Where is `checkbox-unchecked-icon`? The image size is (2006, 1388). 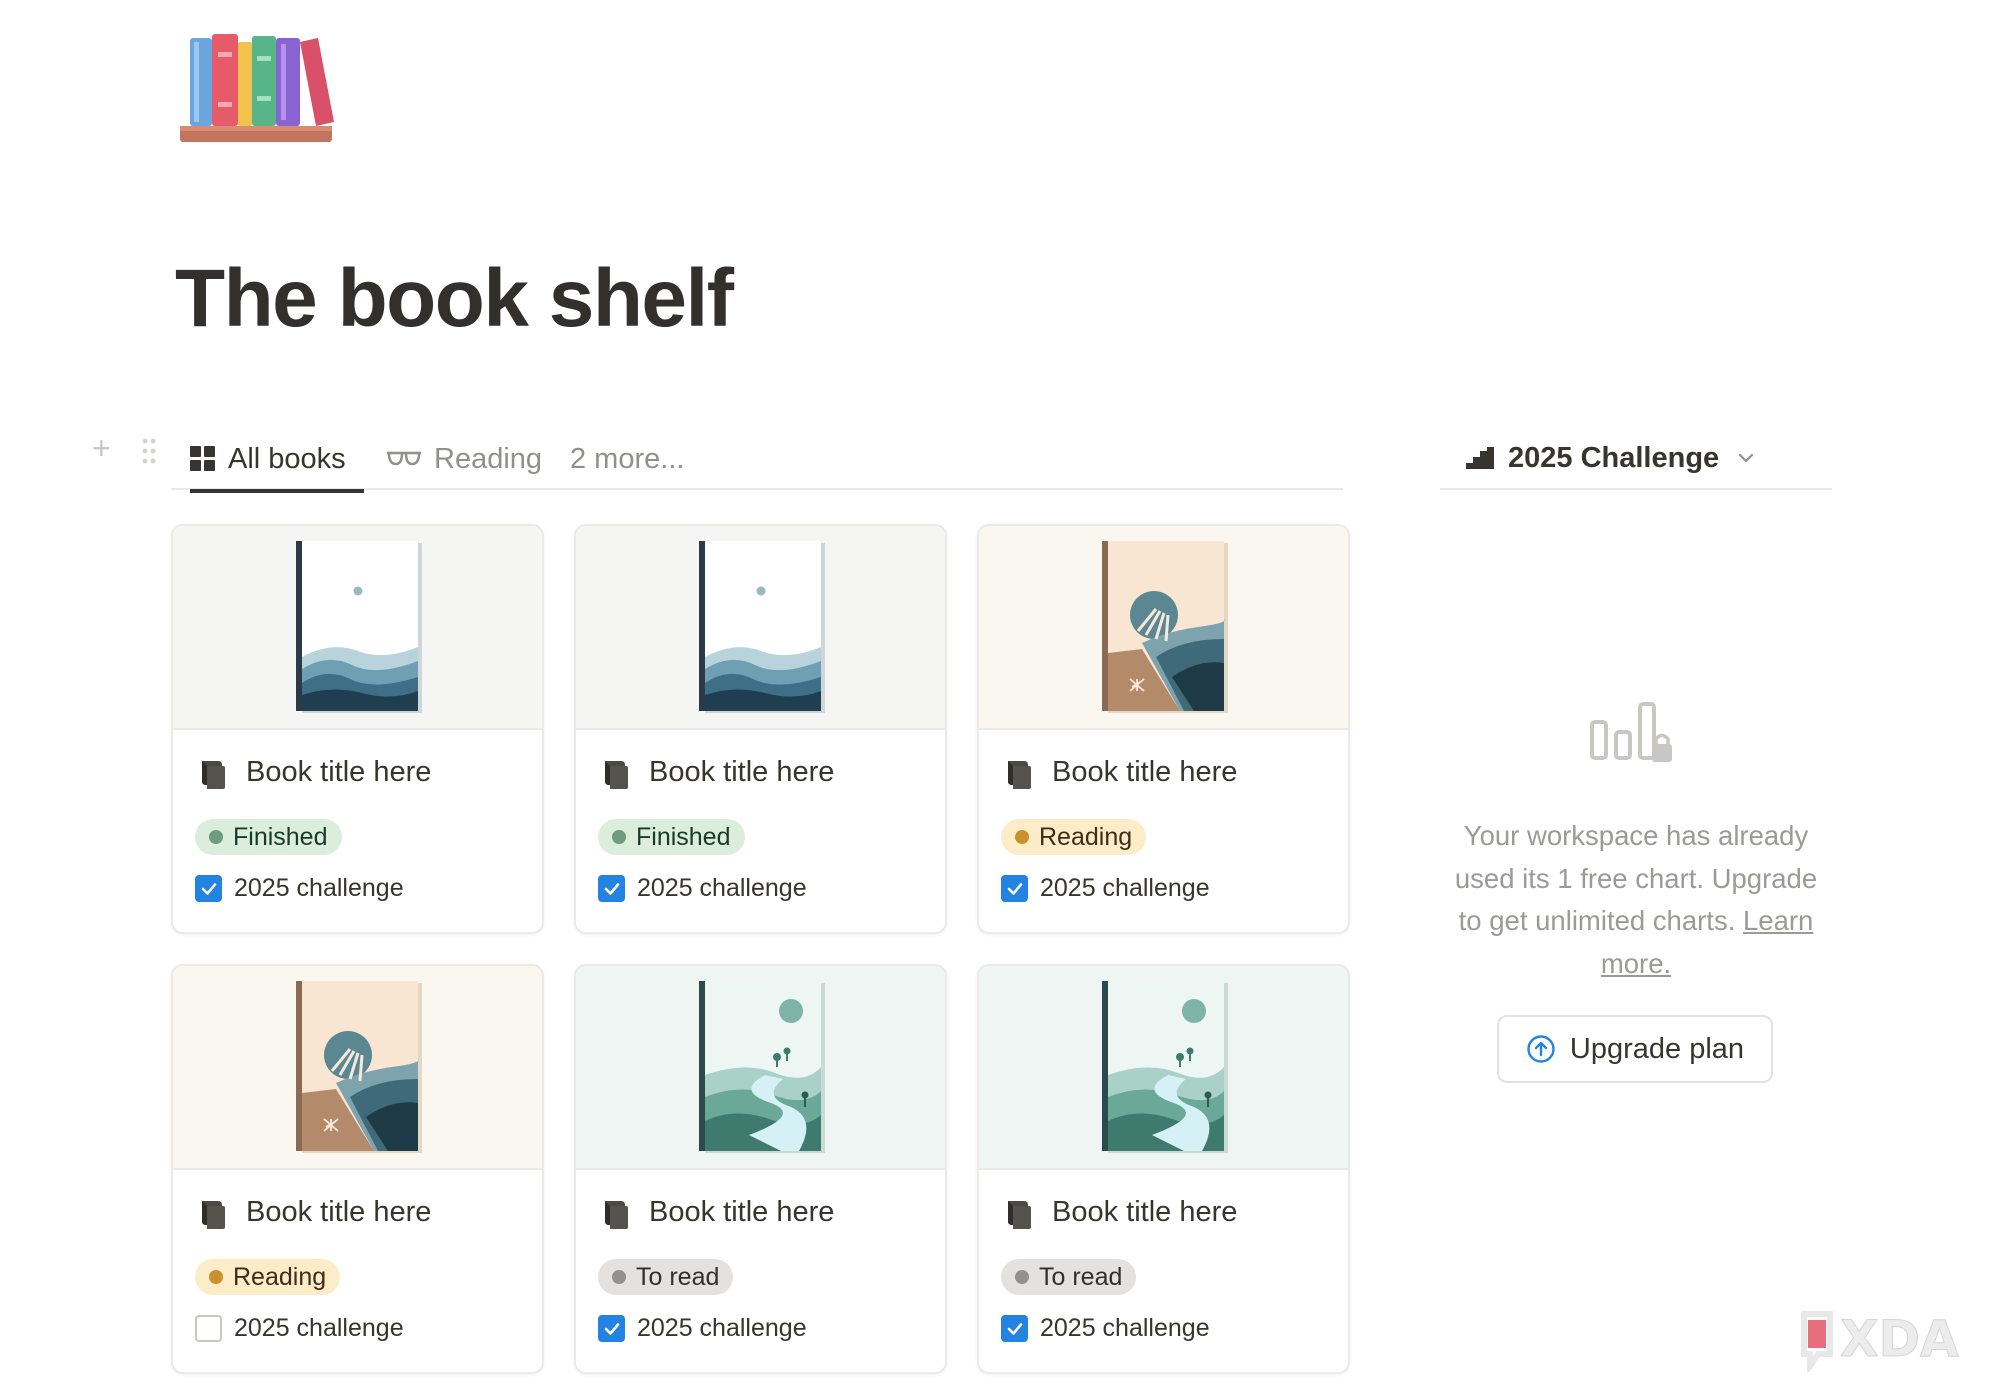 checkbox-unchecked-icon is located at coordinates (208, 1328).